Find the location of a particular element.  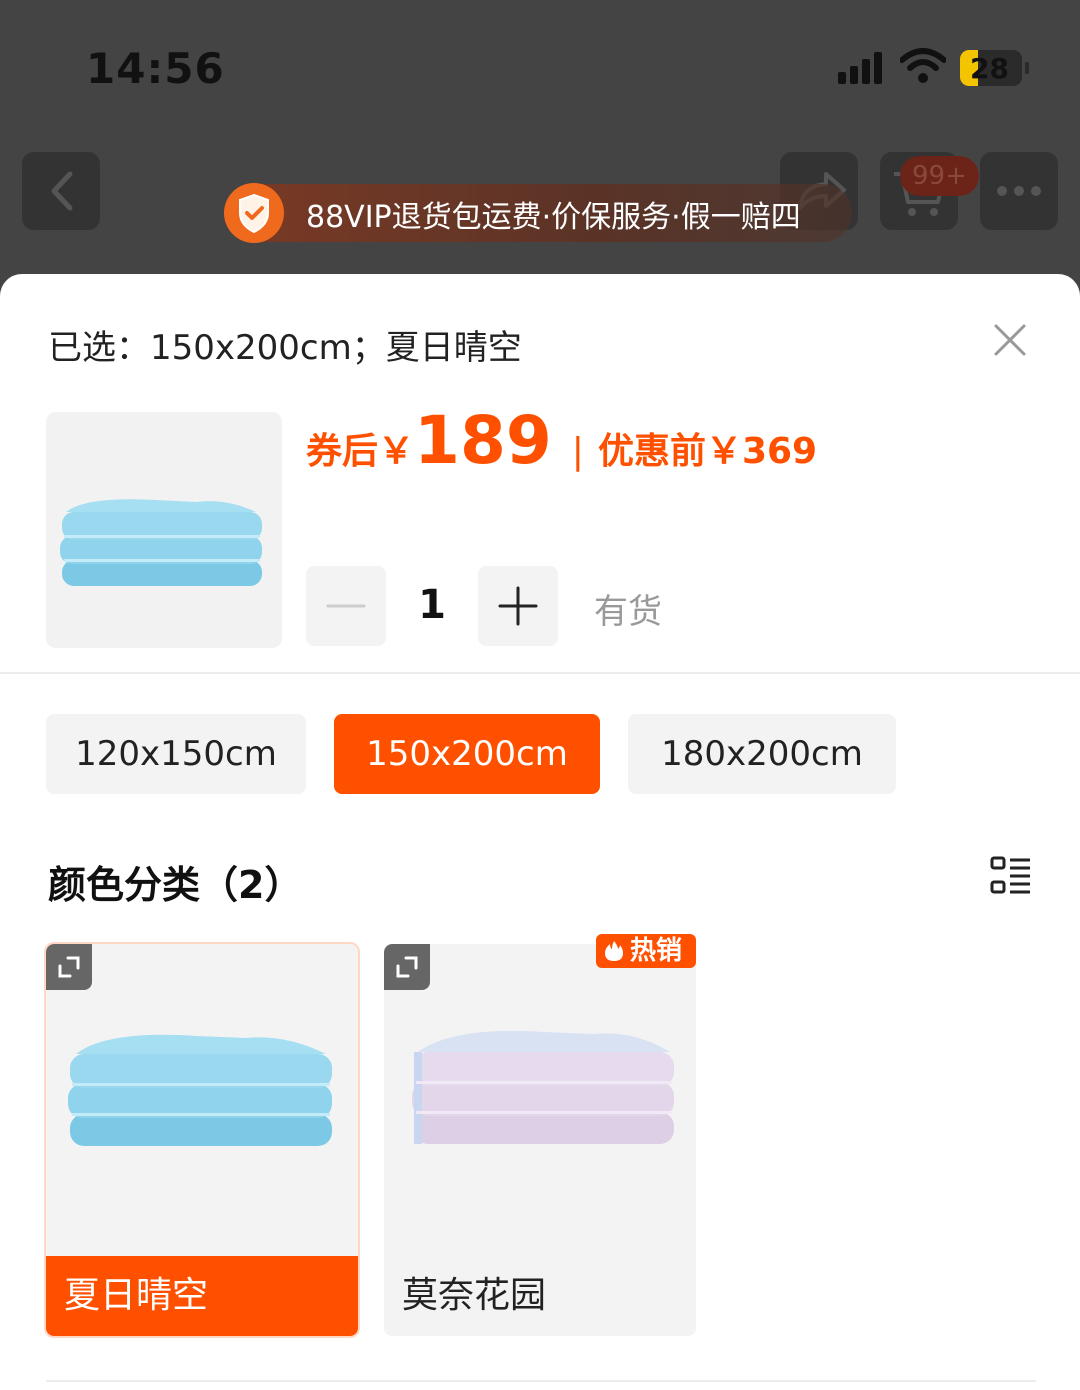

wifi-icon is located at coordinates (923, 65).